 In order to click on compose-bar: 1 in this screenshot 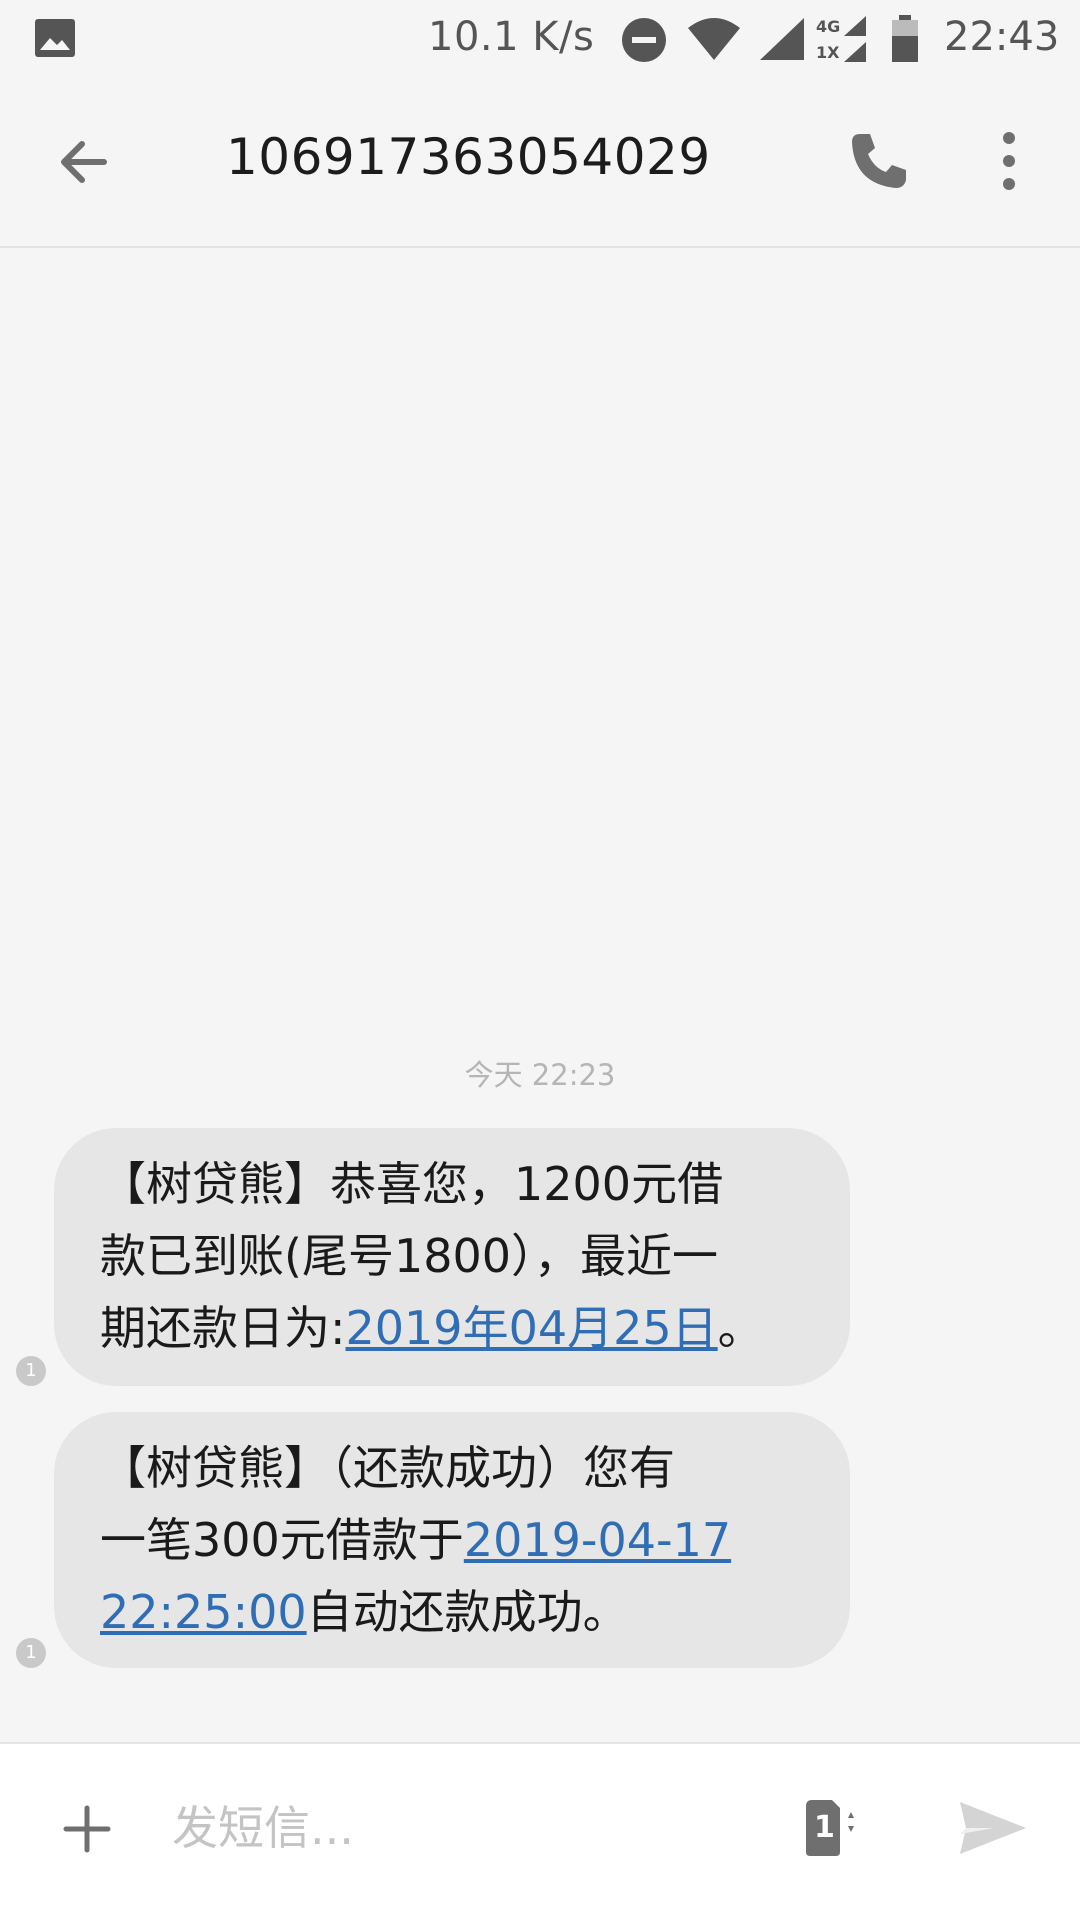, I will do `click(540, 1831)`.